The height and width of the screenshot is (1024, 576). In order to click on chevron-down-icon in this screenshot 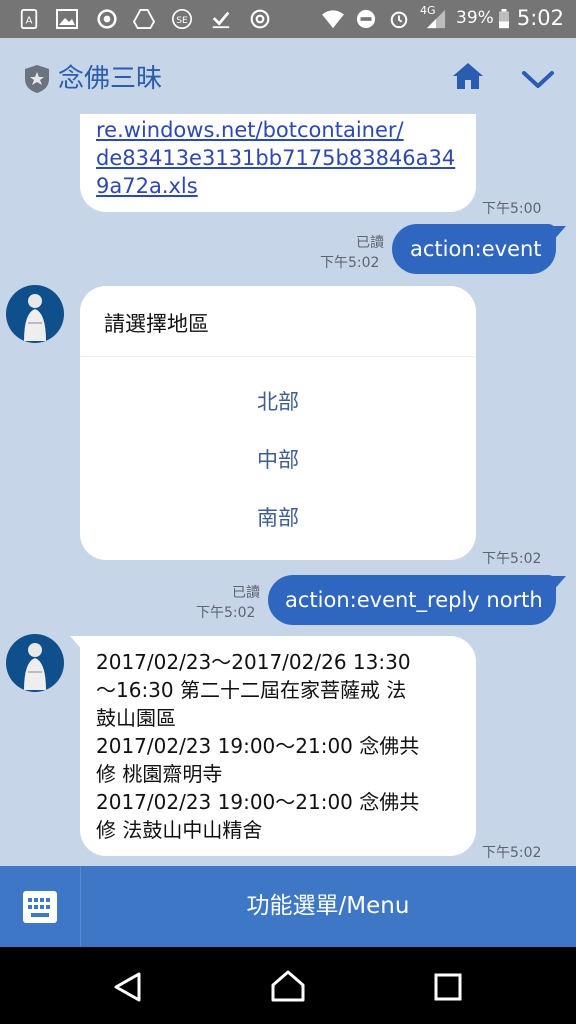, I will do `click(538, 80)`.